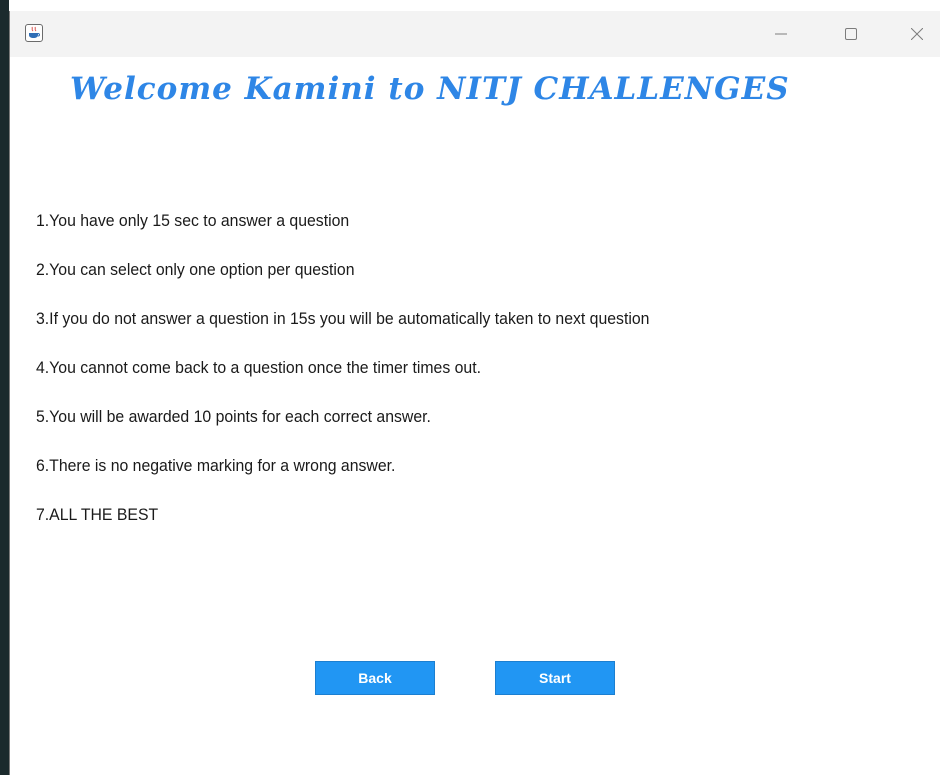 This screenshot has height=775, width=940. I want to click on maximize-button, so click(851, 34).